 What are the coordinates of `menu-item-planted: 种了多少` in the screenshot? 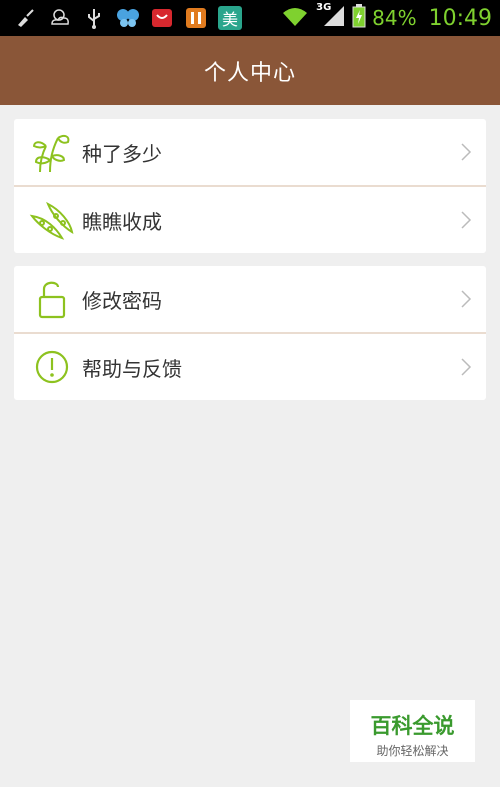 It's located at (250, 152).